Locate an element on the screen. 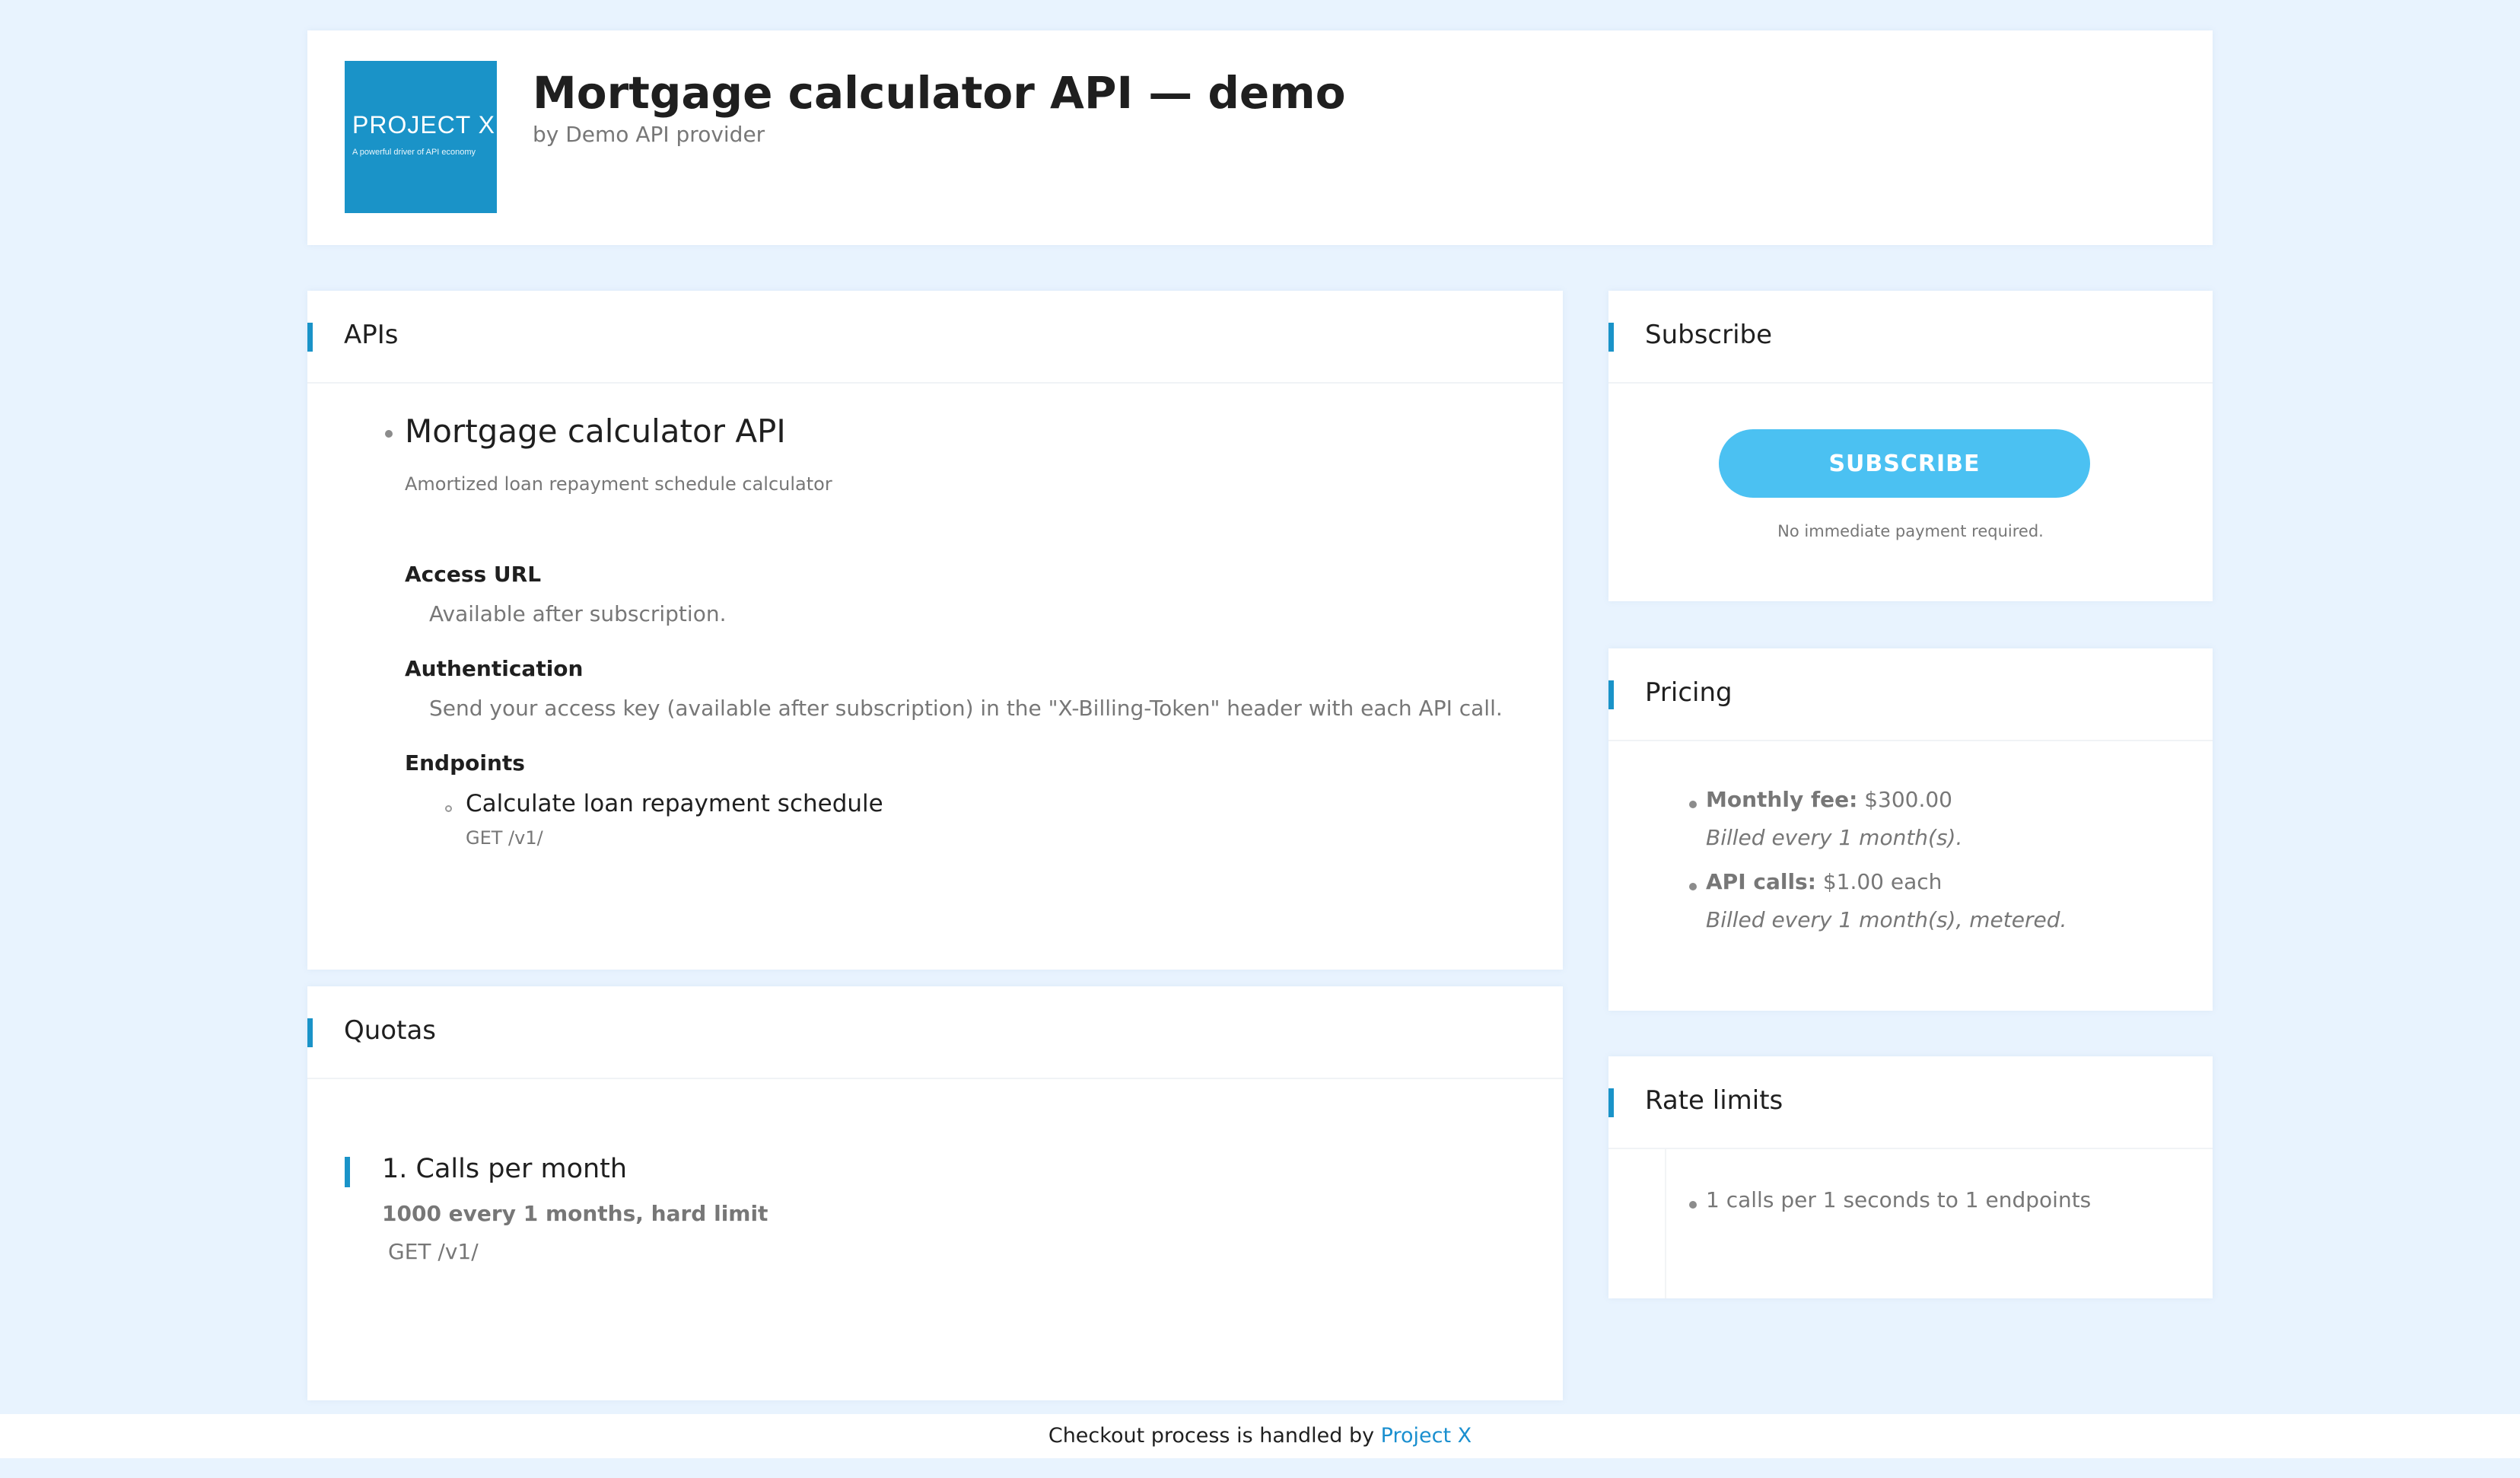 This screenshot has width=2520, height=1478. quotas-panel-header: Quotas is located at coordinates (935, 1032).